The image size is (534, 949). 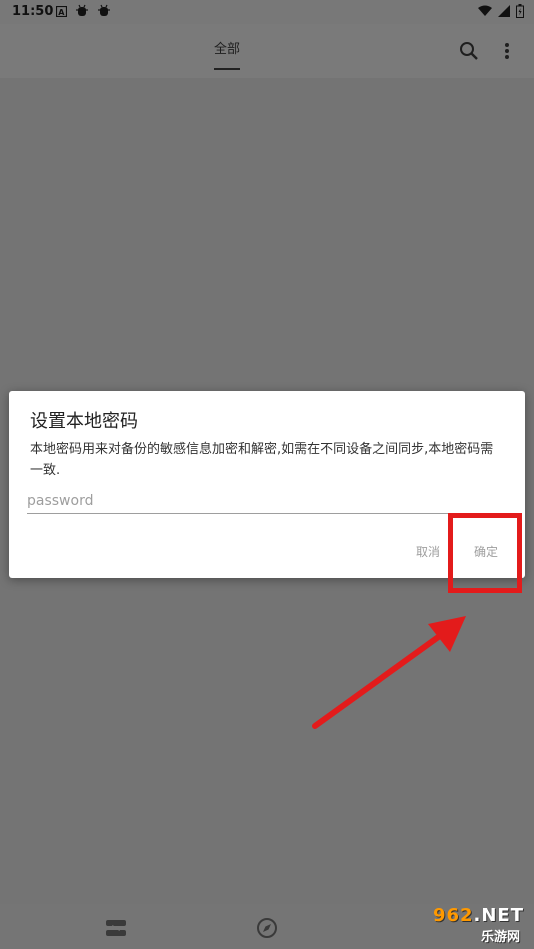 I want to click on password-input, so click(x=243, y=501).